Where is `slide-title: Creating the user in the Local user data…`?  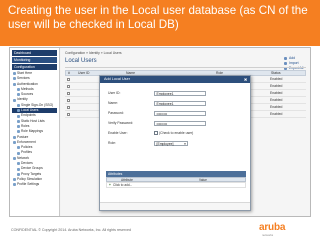 slide-title: Creating the user in the Local user data… is located at coordinates (158, 17).